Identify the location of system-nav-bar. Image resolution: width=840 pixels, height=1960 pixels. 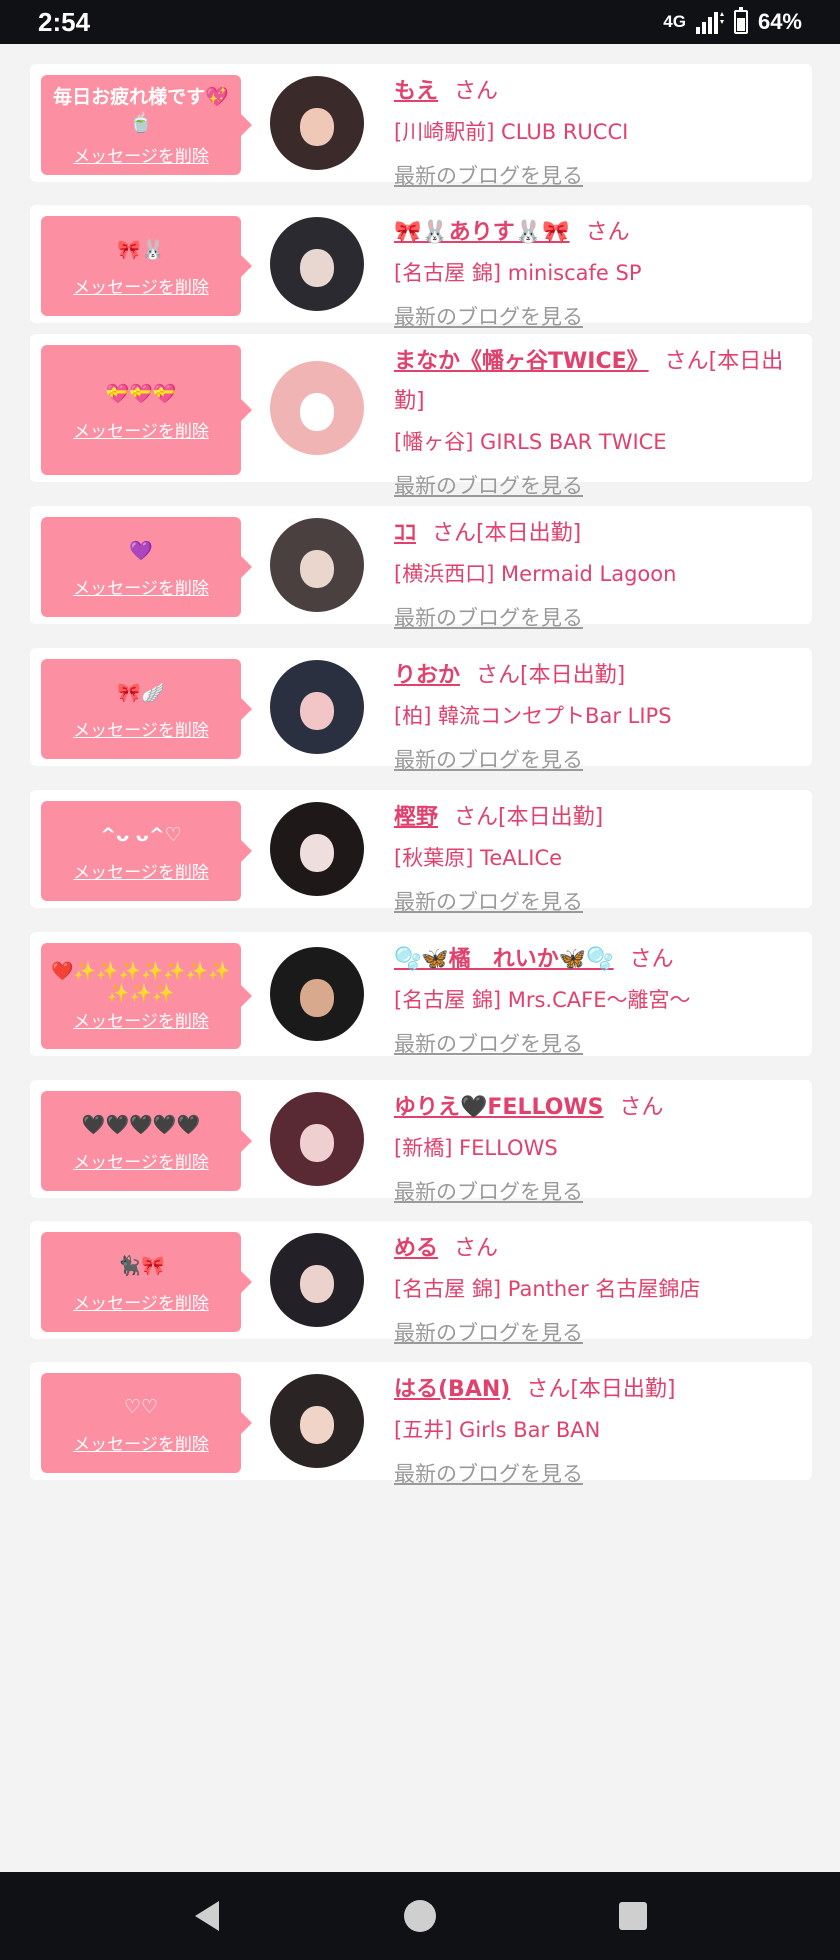
(420, 1916).